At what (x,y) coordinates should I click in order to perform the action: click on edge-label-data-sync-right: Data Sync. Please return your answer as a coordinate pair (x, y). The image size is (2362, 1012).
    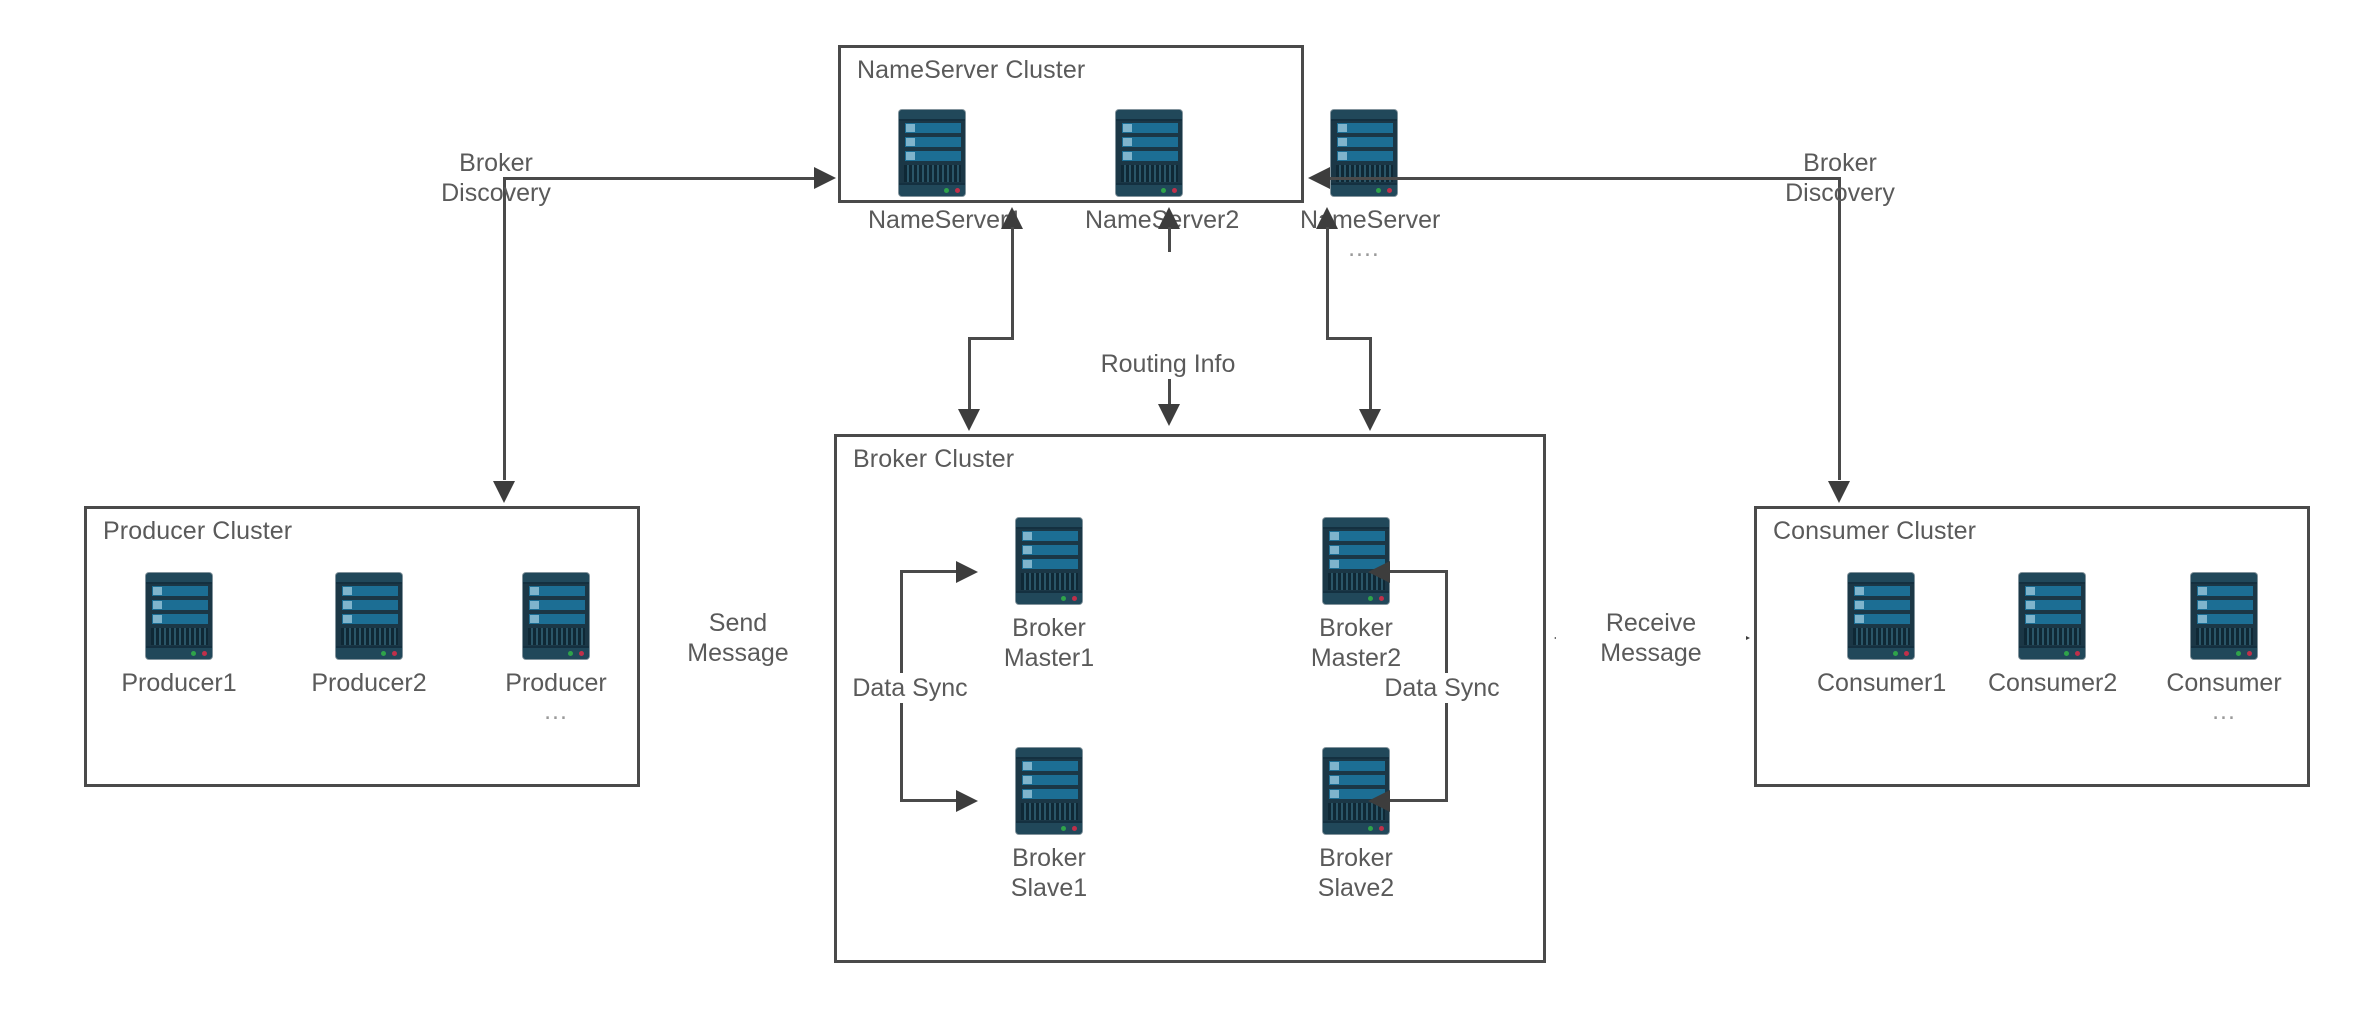
    Looking at the image, I should click on (1442, 688).